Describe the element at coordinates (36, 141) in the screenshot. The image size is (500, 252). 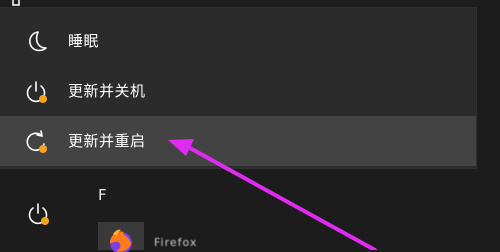
I see `restart-update-icon` at that location.